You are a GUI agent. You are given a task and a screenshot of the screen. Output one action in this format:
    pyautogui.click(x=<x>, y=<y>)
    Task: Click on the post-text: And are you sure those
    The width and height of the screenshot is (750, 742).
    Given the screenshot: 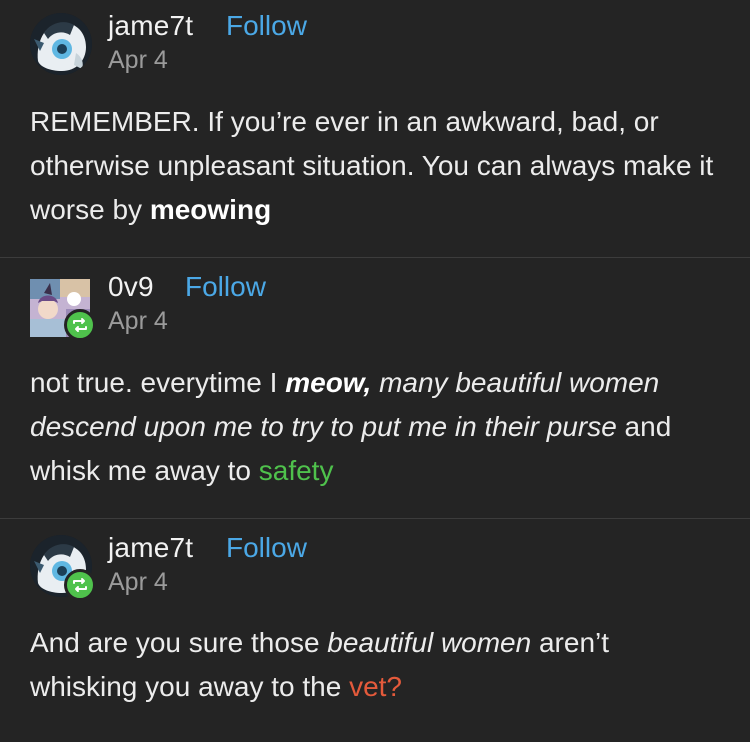 What is the action you would take?
    pyautogui.click(x=179, y=642)
    